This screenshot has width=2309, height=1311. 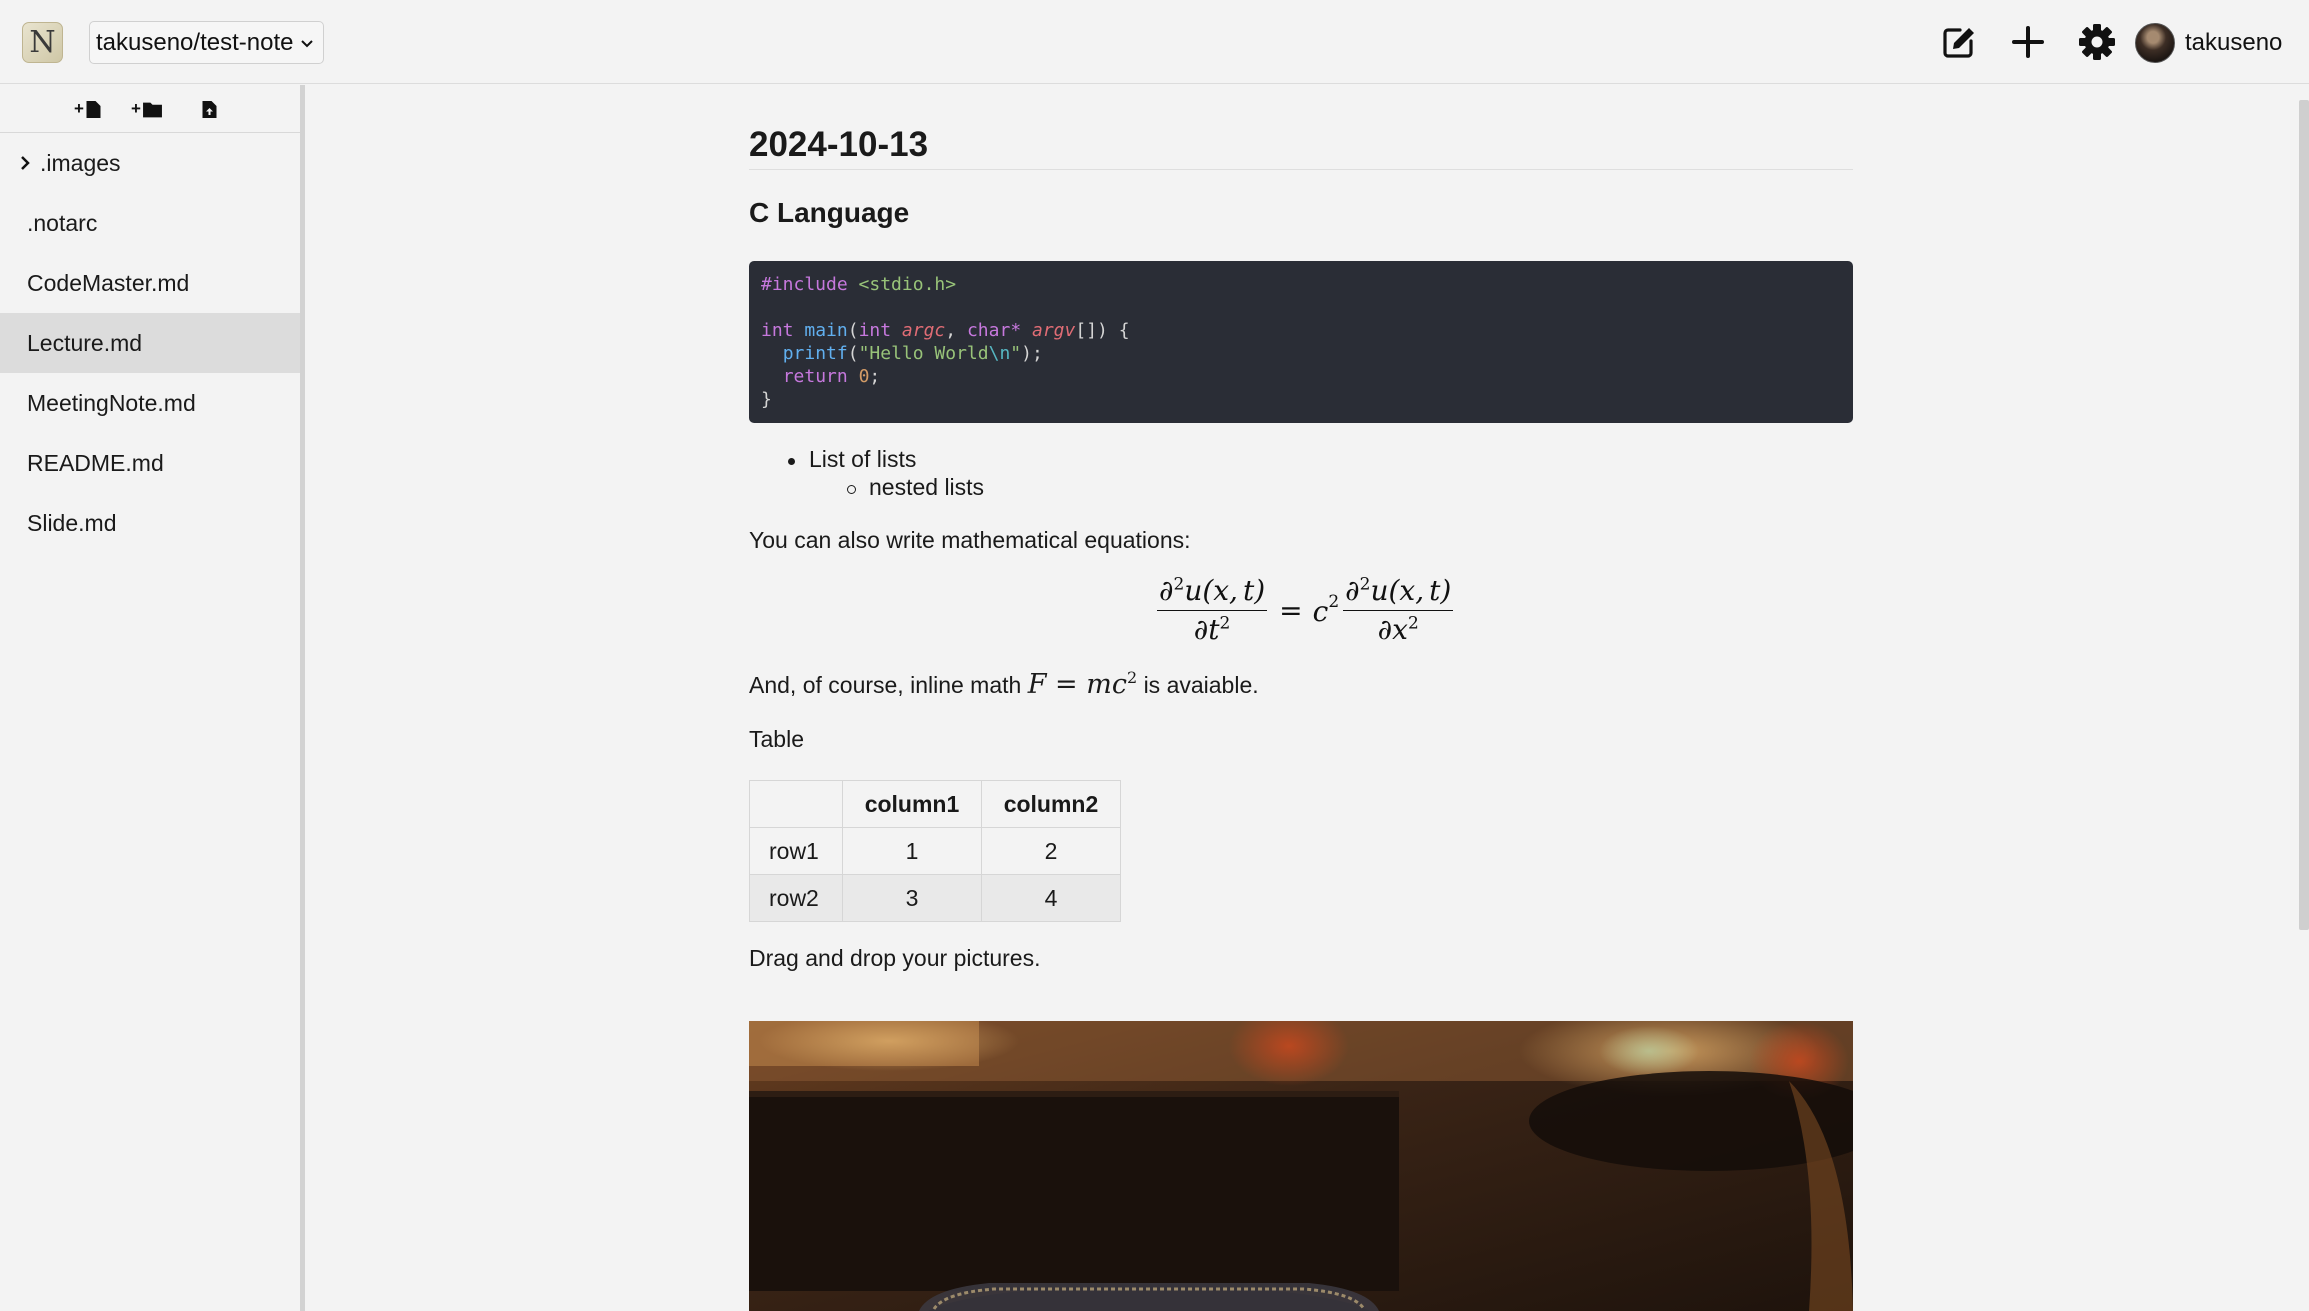 What do you see at coordinates (1301, 127) in the screenshot?
I see `page-title: 2024-10-13` at bounding box center [1301, 127].